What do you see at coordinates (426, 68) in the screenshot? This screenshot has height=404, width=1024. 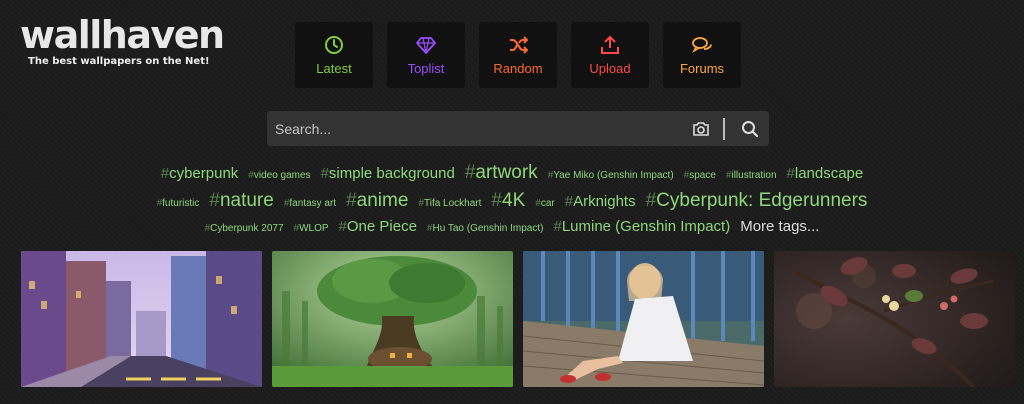 I see `nav-toplist-label: Toplist` at bounding box center [426, 68].